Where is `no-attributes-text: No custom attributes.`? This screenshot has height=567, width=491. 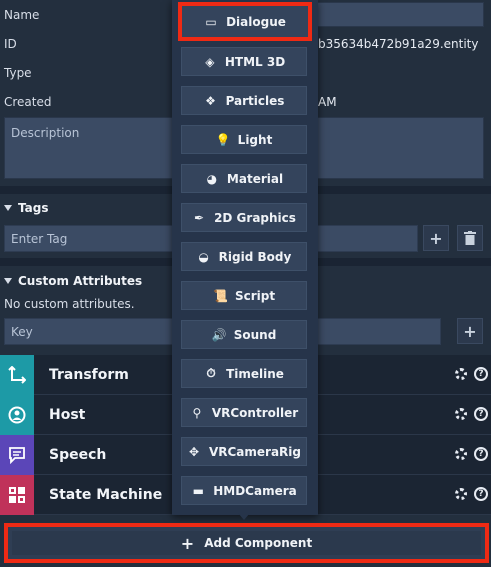 no-attributes-text: No custom attributes. is located at coordinates (69, 304).